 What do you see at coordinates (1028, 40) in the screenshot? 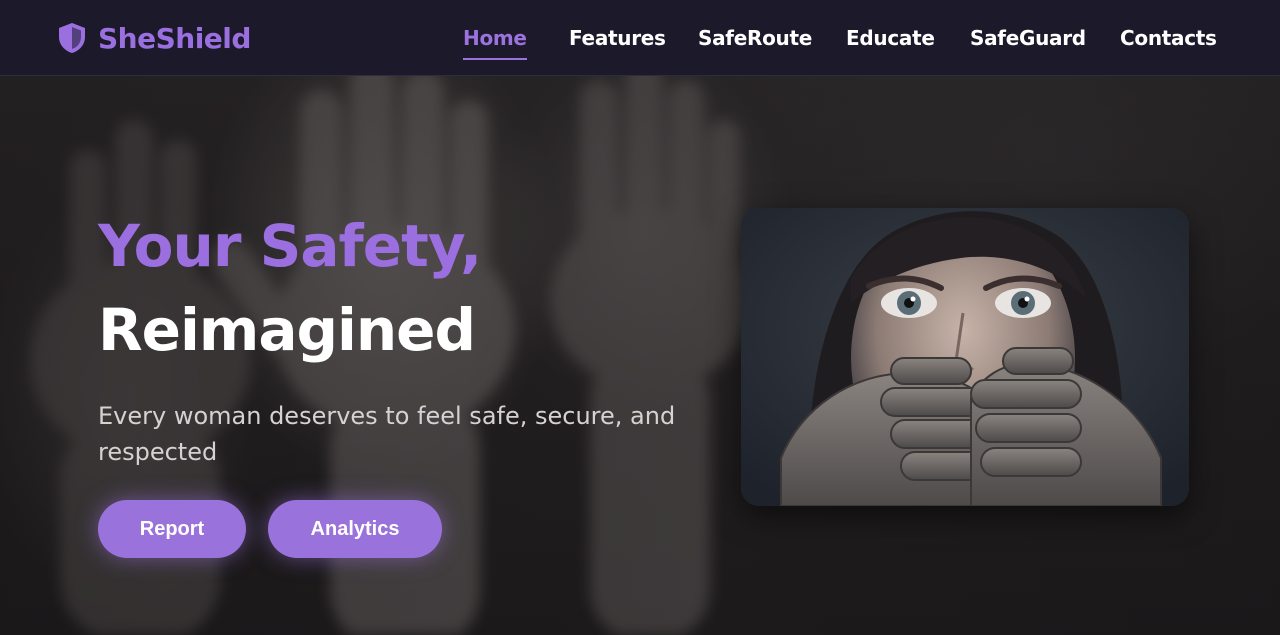
I see `nav-link-safeguard: SafeGuard` at bounding box center [1028, 40].